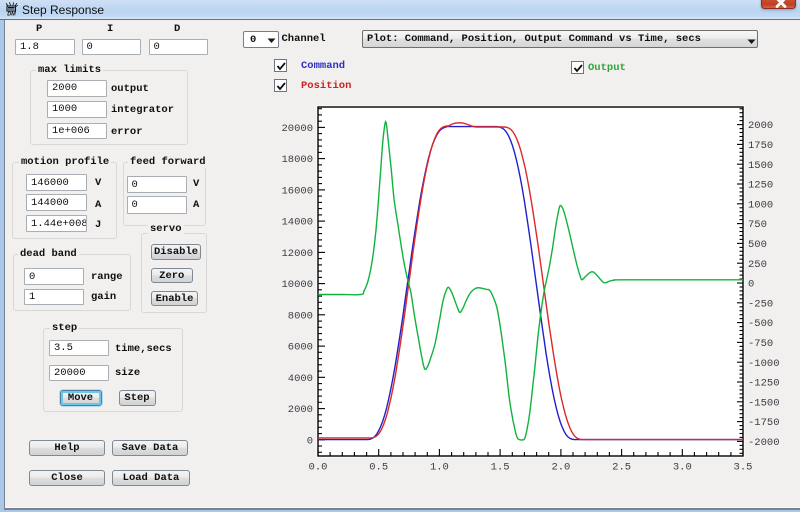 The width and height of the screenshot is (800, 512). Describe the element at coordinates (764, 384) in the screenshot. I see `svg-text: -1250` at that location.